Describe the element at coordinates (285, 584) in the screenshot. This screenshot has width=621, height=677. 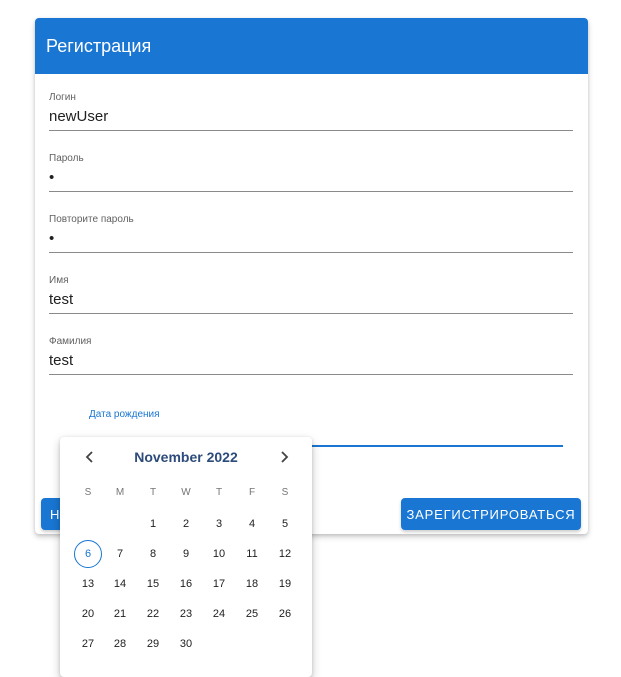
I see `day-cell: 19` at that location.